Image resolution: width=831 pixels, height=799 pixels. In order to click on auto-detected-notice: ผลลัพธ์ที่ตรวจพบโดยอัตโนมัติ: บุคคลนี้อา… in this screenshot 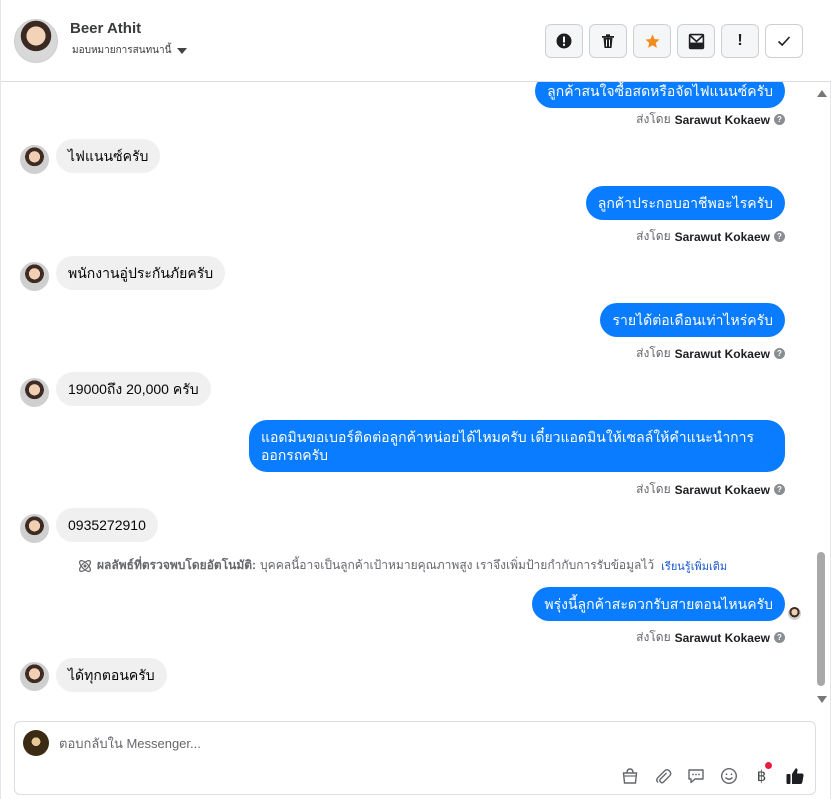, I will do `click(402, 565)`.